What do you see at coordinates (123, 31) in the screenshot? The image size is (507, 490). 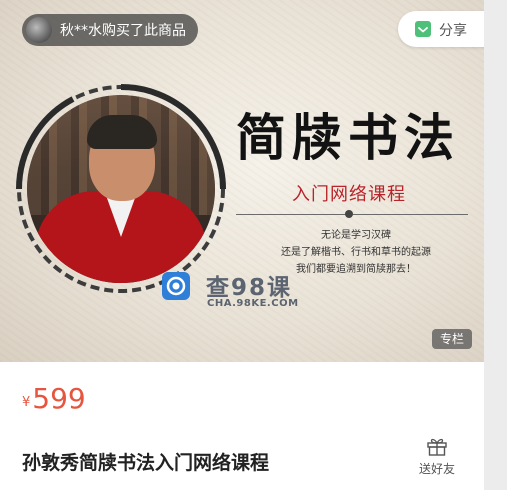 I see `buyer-notice-text: 秋**水购买了此商品` at bounding box center [123, 31].